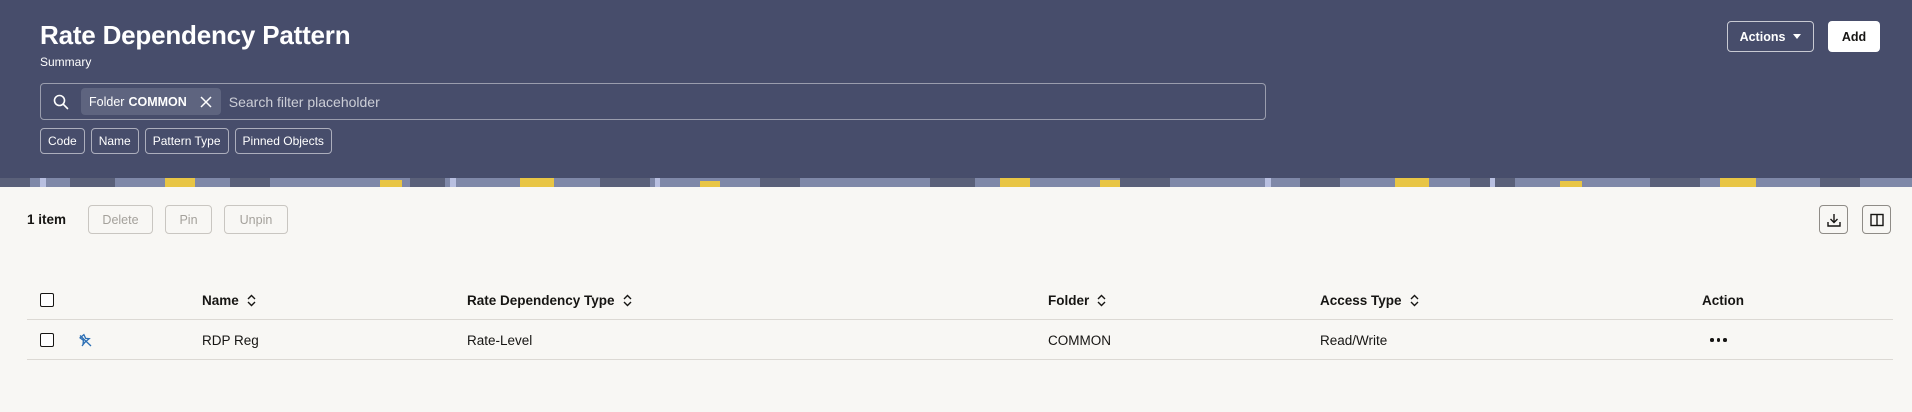 The width and height of the screenshot is (1912, 412). Describe the element at coordinates (61, 102) in the screenshot. I see `search-icon` at that location.